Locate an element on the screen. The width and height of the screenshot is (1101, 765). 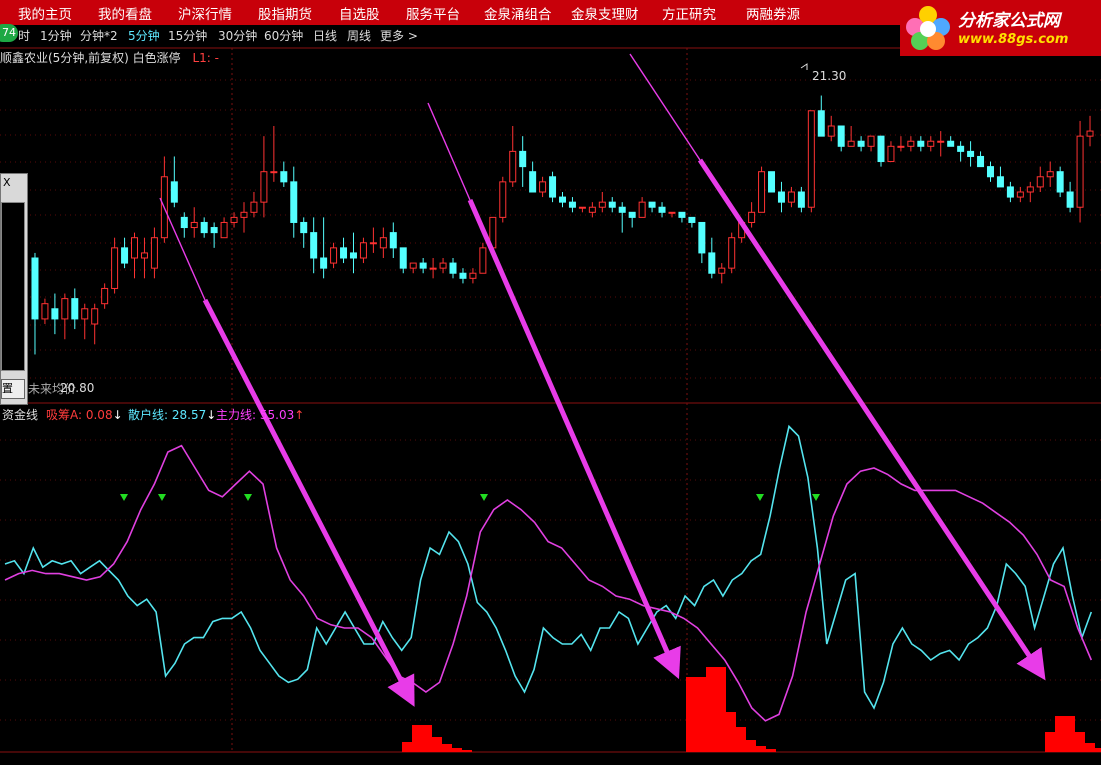
close-icon: X is located at coordinates (7, 182).